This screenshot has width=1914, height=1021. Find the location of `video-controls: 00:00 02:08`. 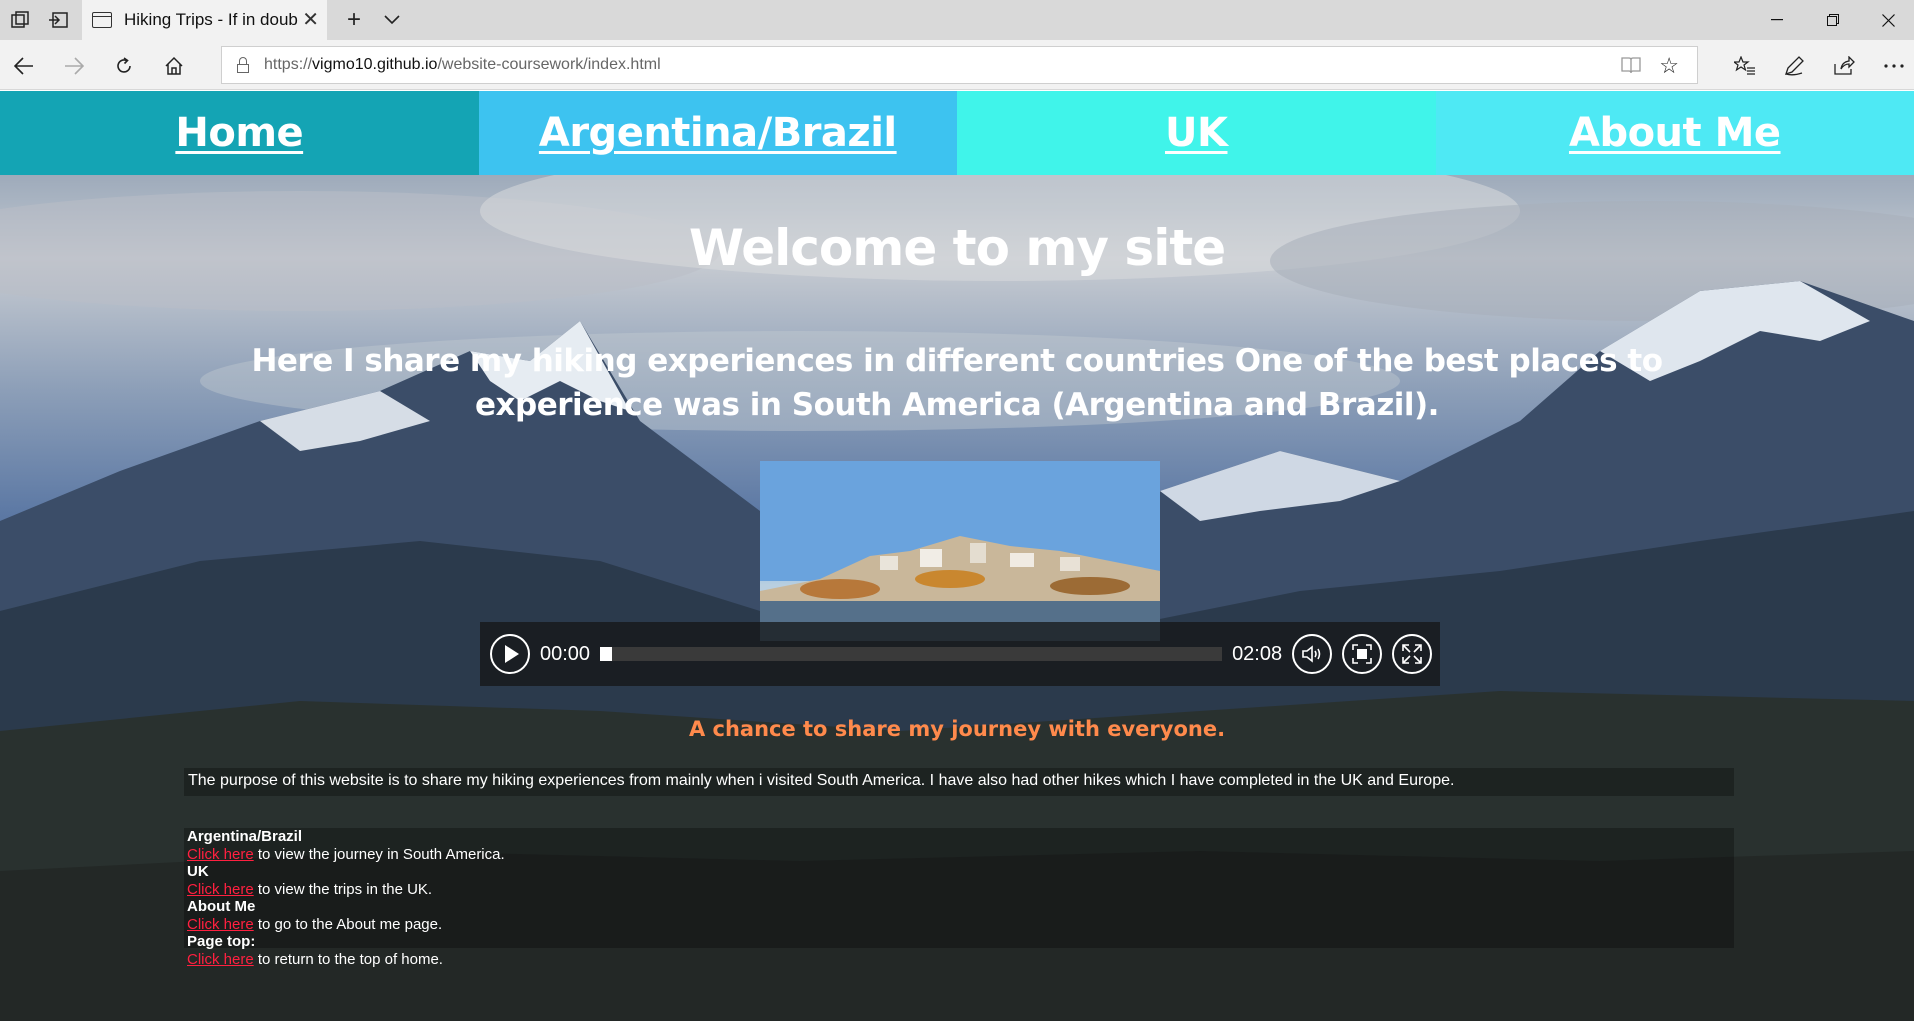

video-controls: 00:00 02:08 is located at coordinates (960, 654).